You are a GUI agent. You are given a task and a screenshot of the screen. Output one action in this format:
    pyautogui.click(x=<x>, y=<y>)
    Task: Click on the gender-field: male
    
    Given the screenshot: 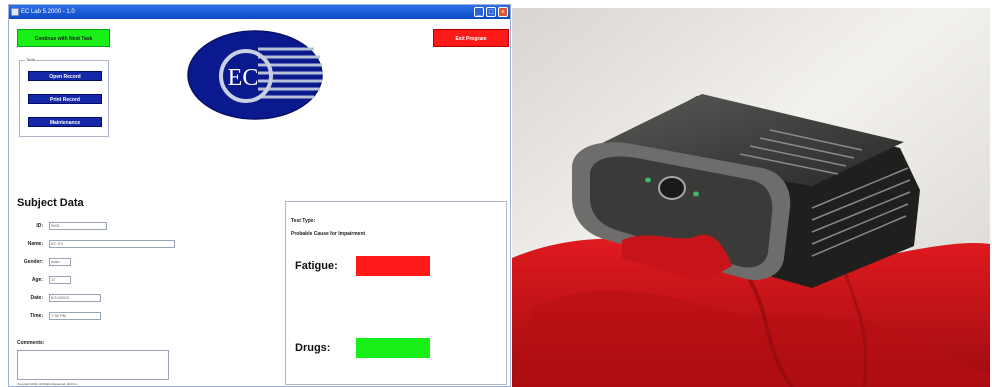 What is the action you would take?
    pyautogui.click(x=60, y=262)
    